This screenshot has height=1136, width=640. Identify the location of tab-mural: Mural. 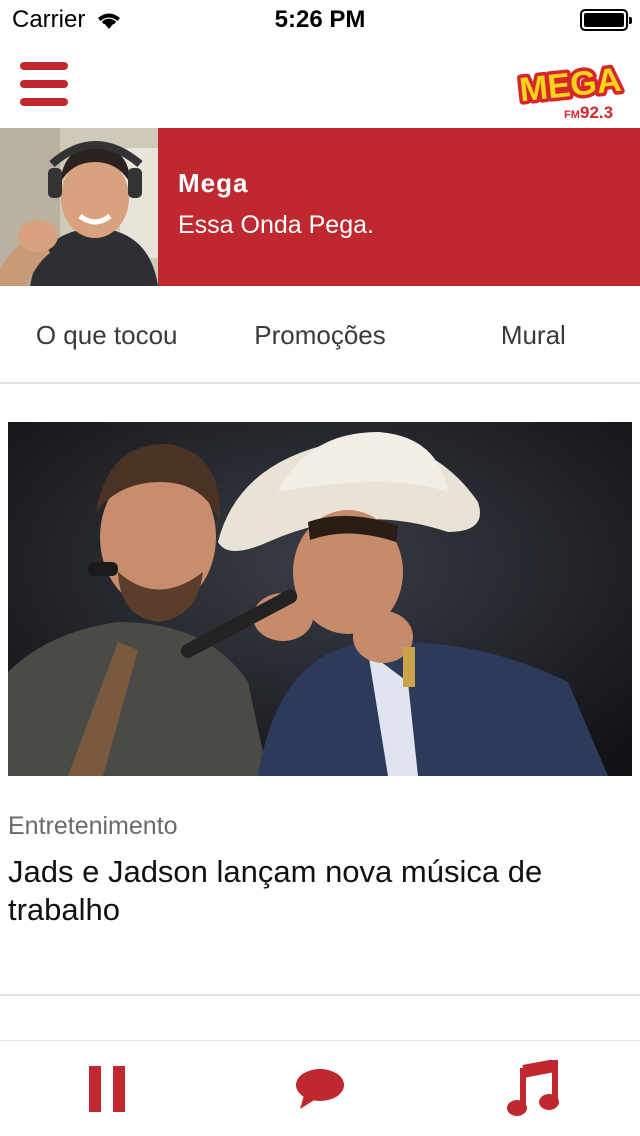
(533, 335).